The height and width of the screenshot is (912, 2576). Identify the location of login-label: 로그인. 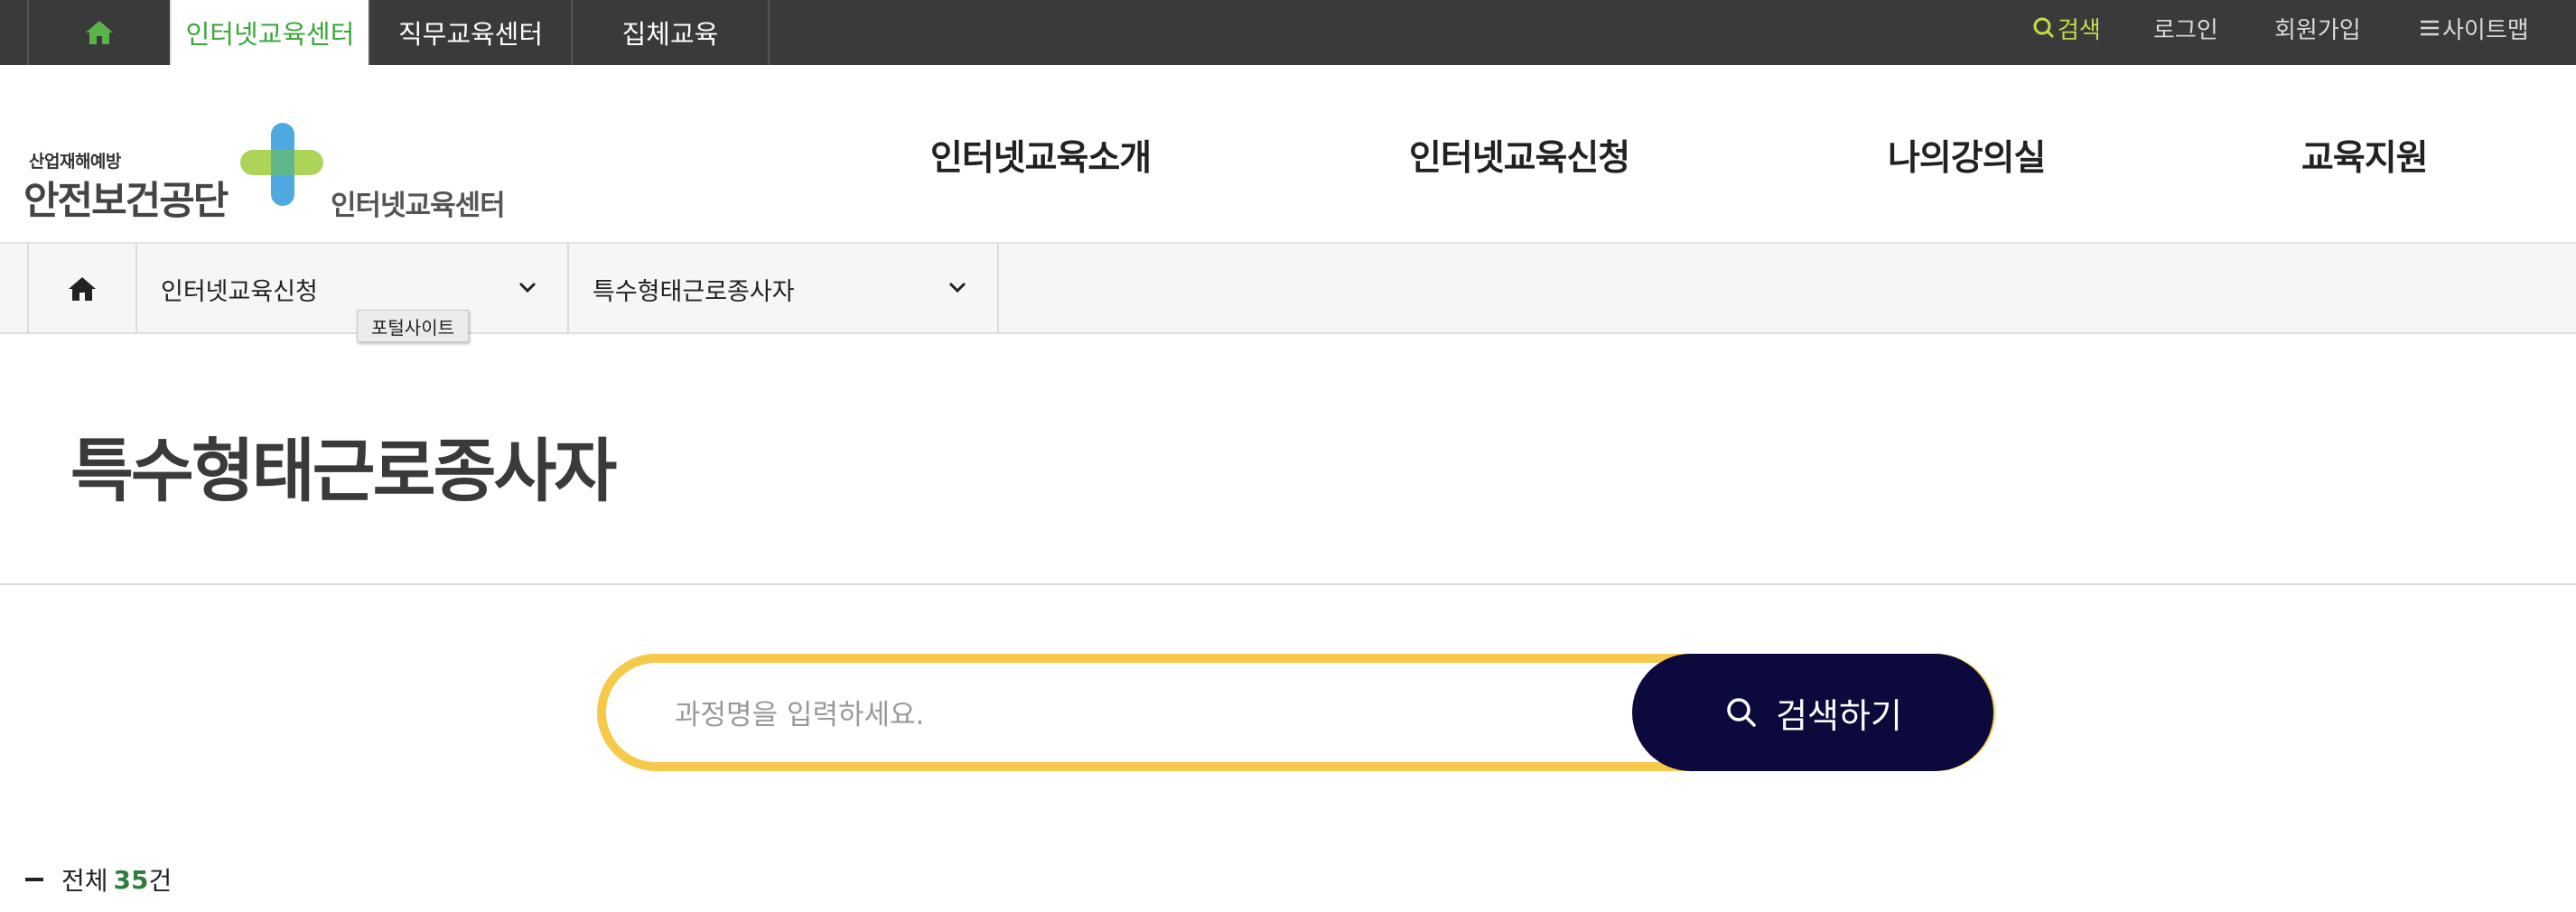
(2185, 30).